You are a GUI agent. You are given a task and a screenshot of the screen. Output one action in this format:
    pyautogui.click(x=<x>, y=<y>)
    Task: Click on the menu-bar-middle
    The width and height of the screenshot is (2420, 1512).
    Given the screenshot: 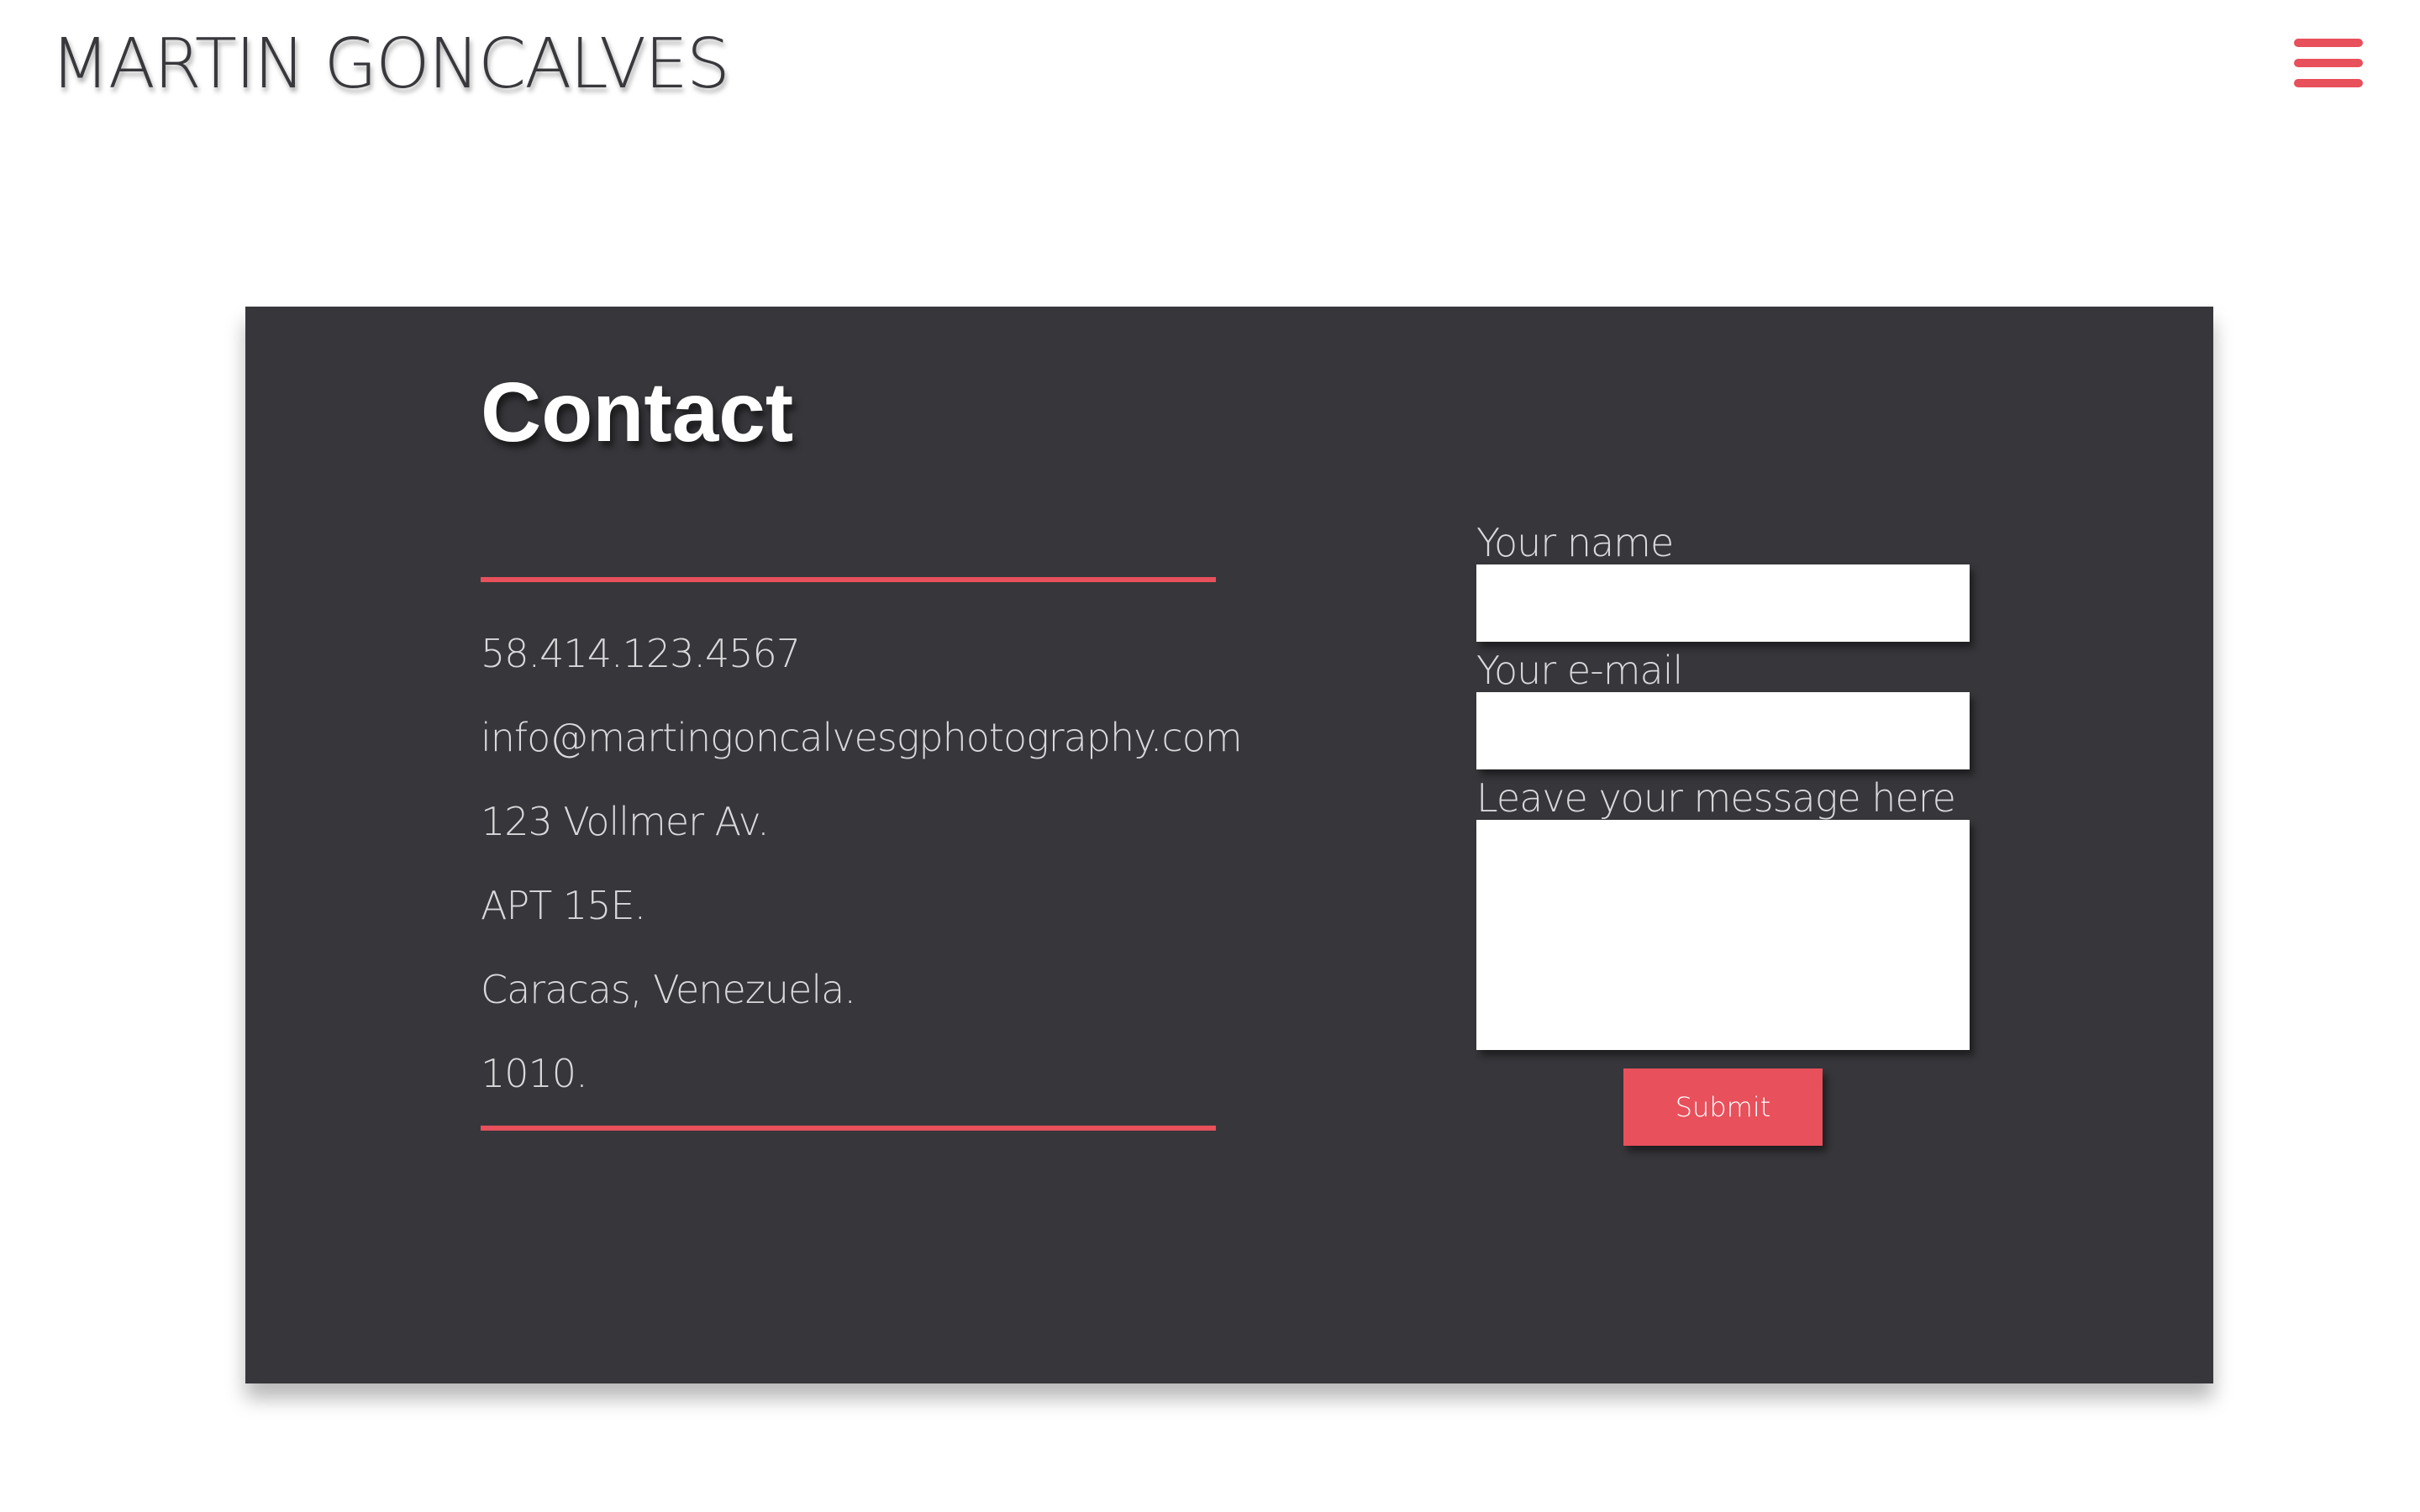 What is the action you would take?
    pyautogui.click(x=2329, y=63)
    